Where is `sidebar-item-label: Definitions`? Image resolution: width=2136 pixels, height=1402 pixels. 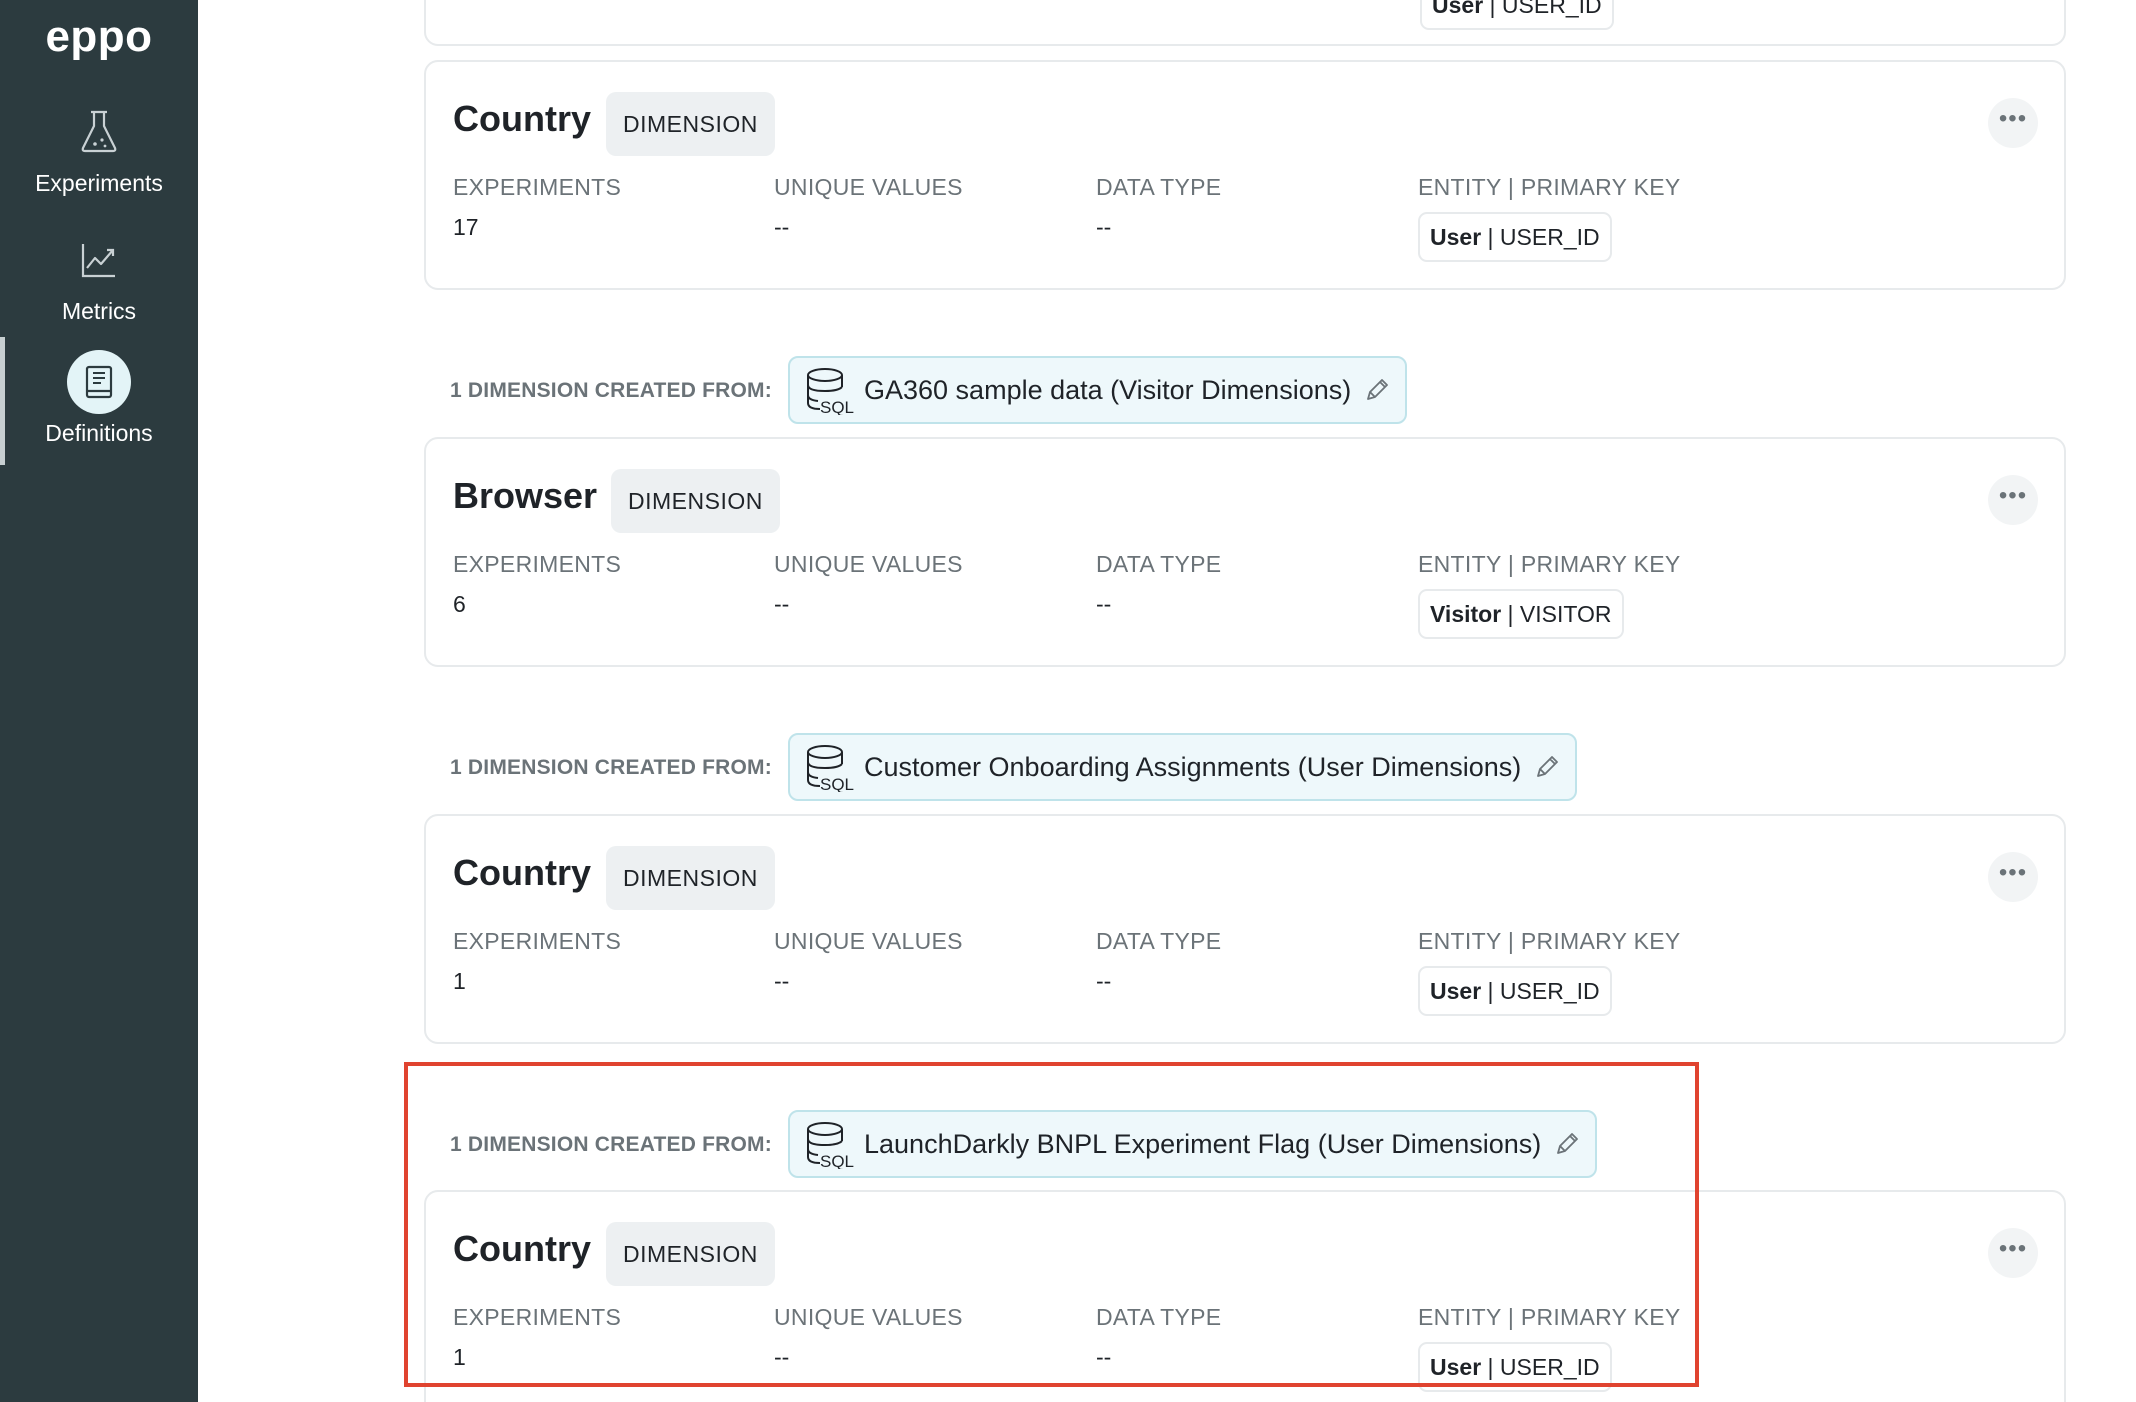 sidebar-item-label: Definitions is located at coordinates (99, 433).